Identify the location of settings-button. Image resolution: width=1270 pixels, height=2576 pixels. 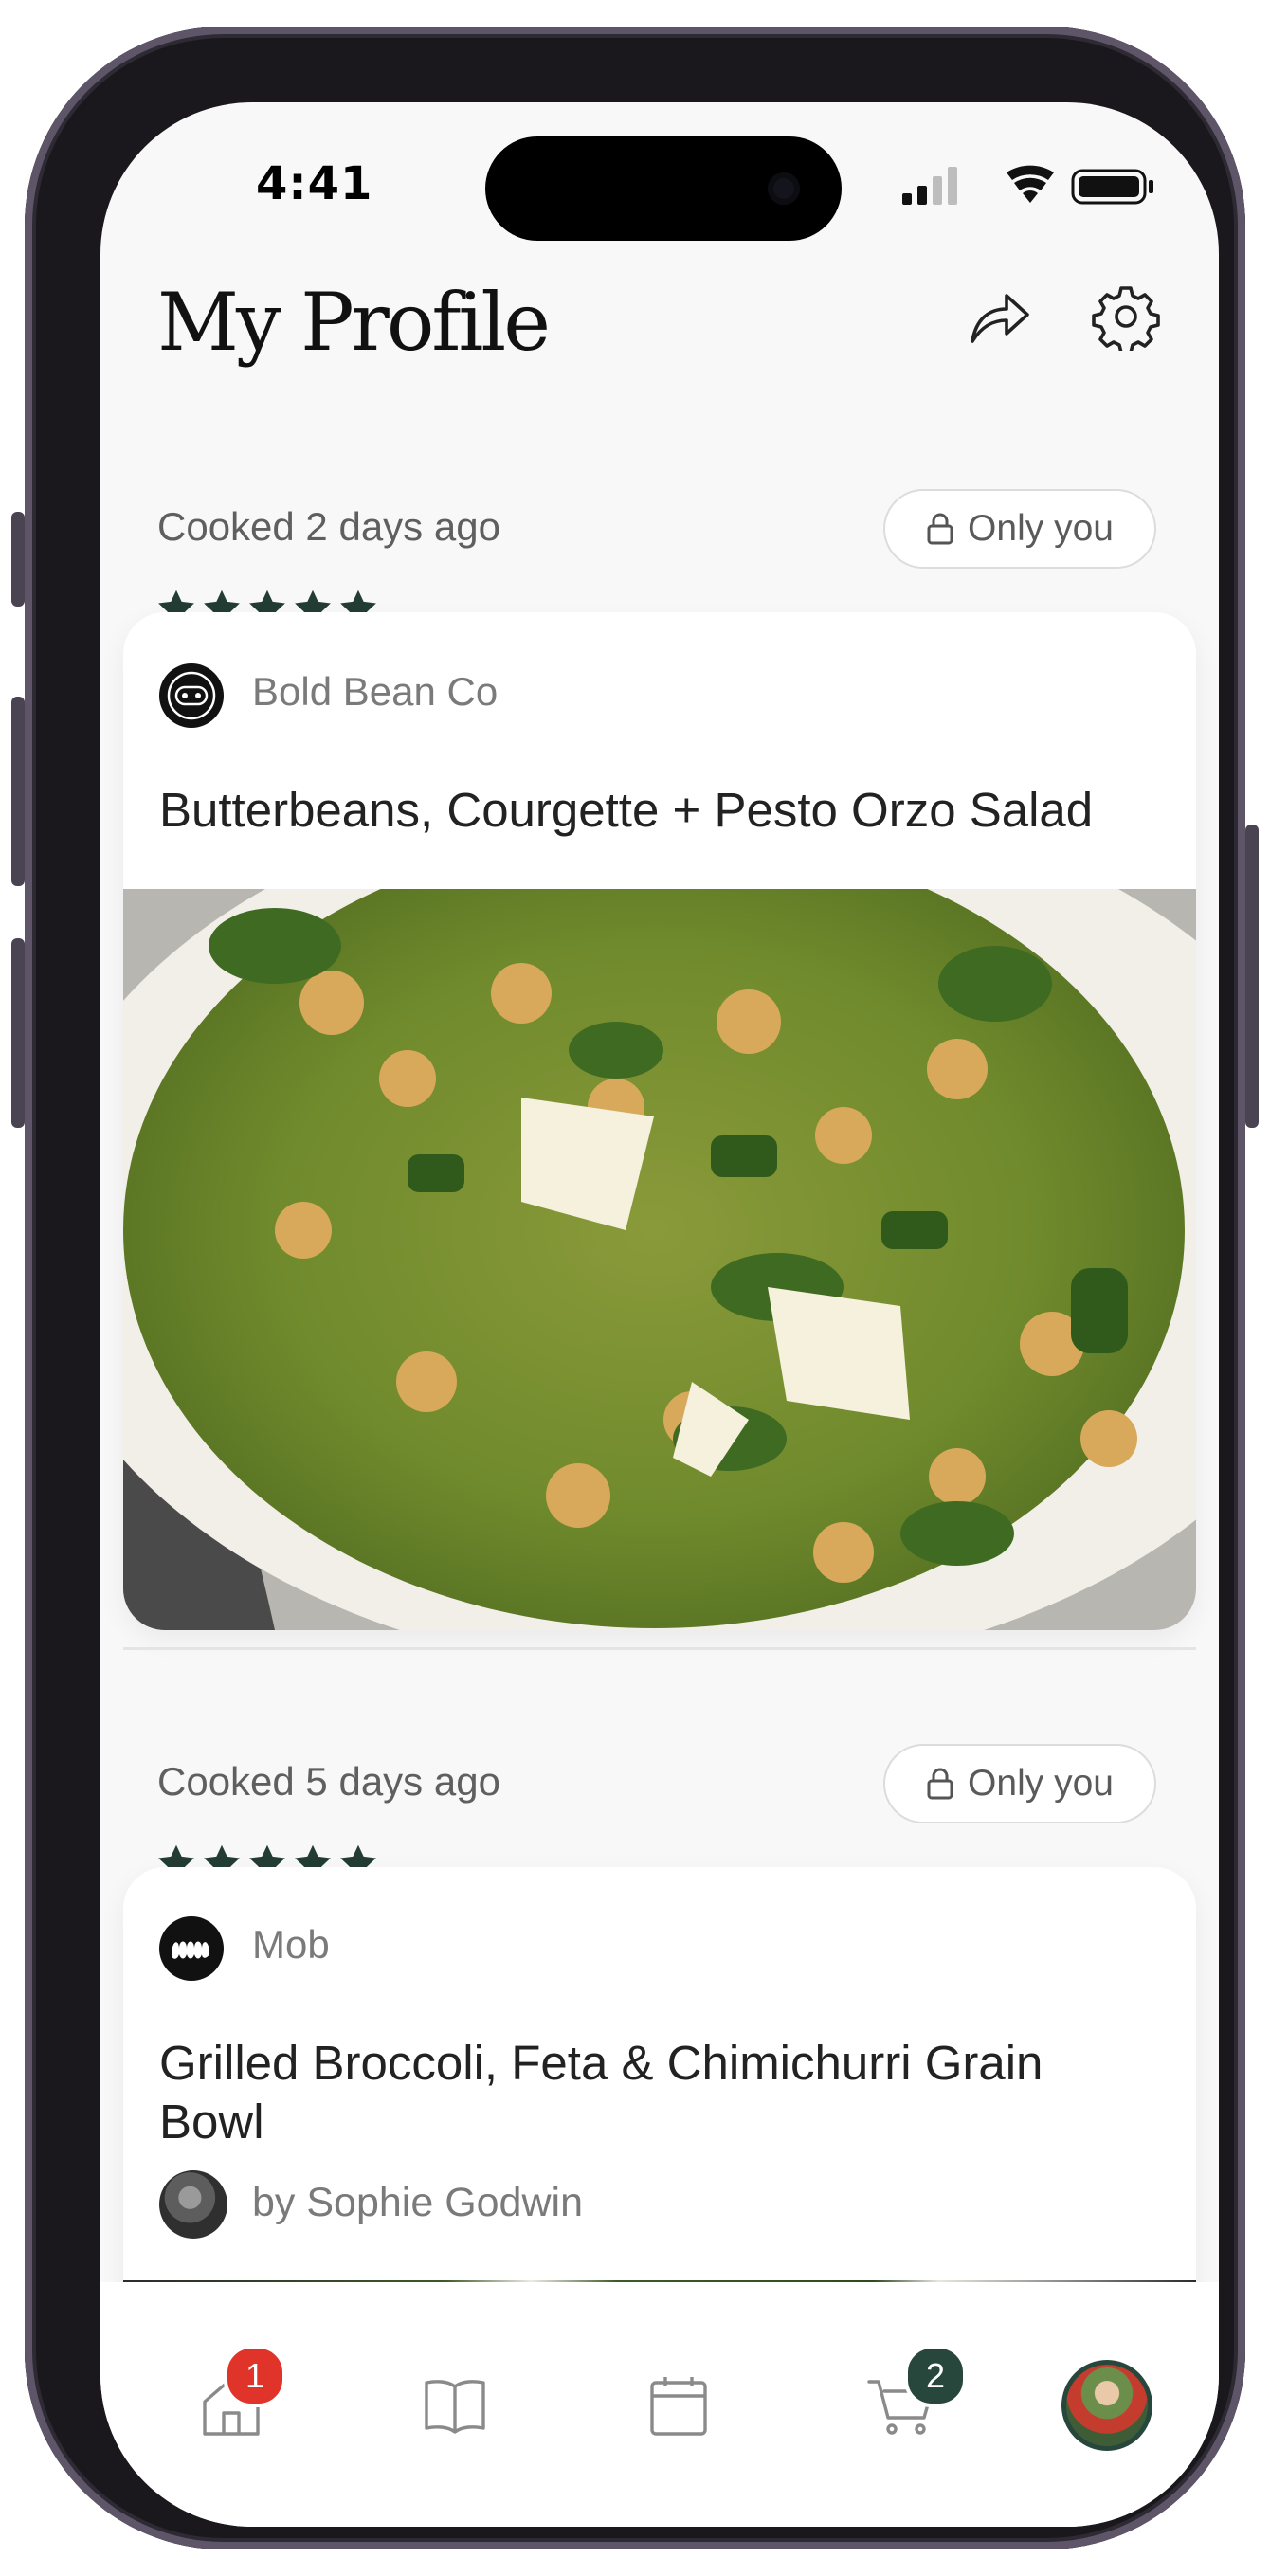
(1126, 316).